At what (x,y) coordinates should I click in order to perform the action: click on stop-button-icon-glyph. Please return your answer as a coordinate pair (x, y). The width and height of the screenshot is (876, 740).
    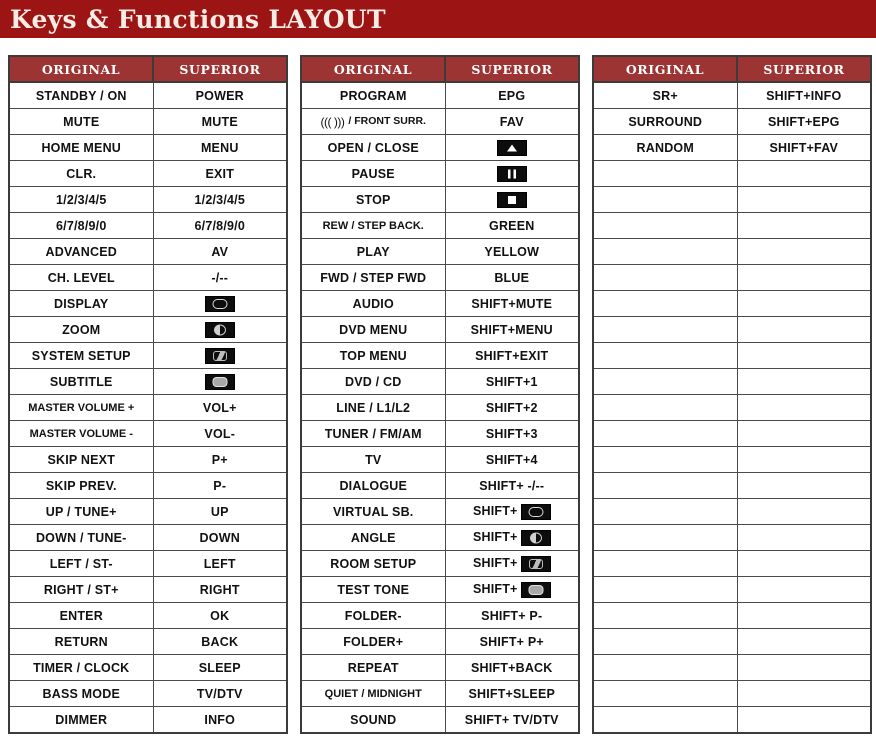
    Looking at the image, I should click on (511, 199).